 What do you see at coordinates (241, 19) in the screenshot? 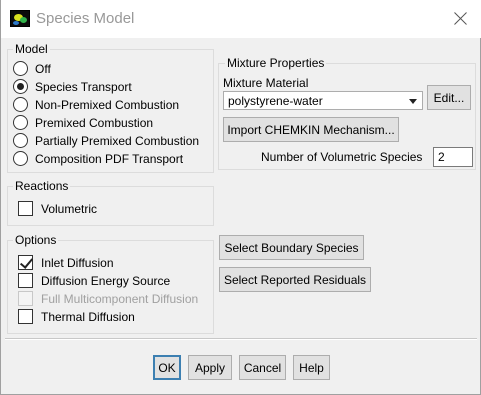
I see `title-bar: Species Model` at bounding box center [241, 19].